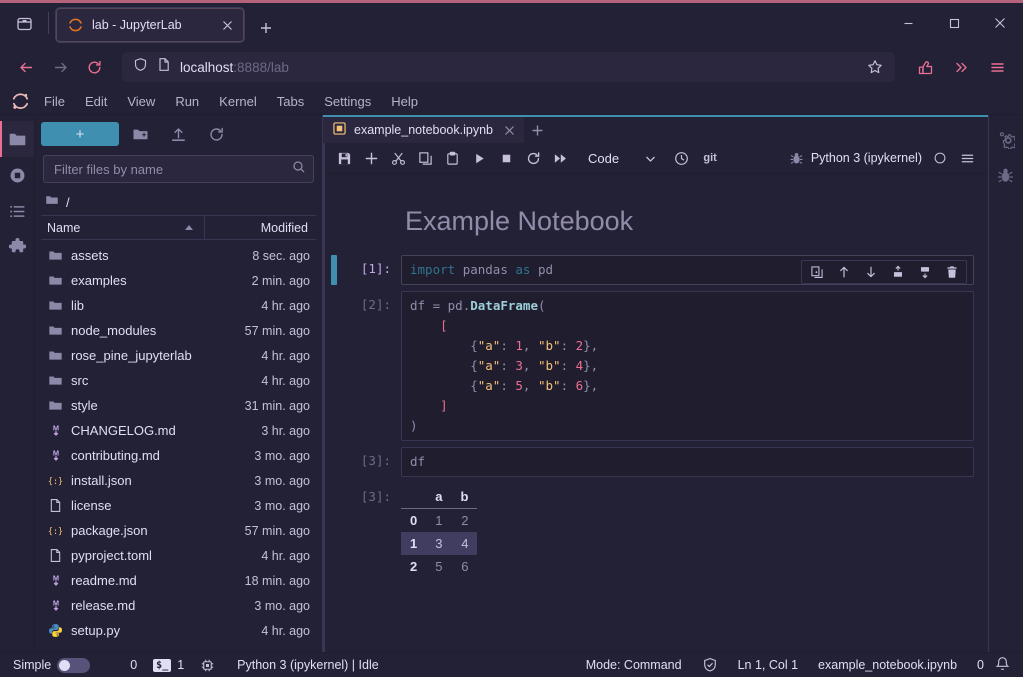 The height and width of the screenshot is (677, 1023). What do you see at coordinates (452, 158) in the screenshot?
I see `paste-icon` at bounding box center [452, 158].